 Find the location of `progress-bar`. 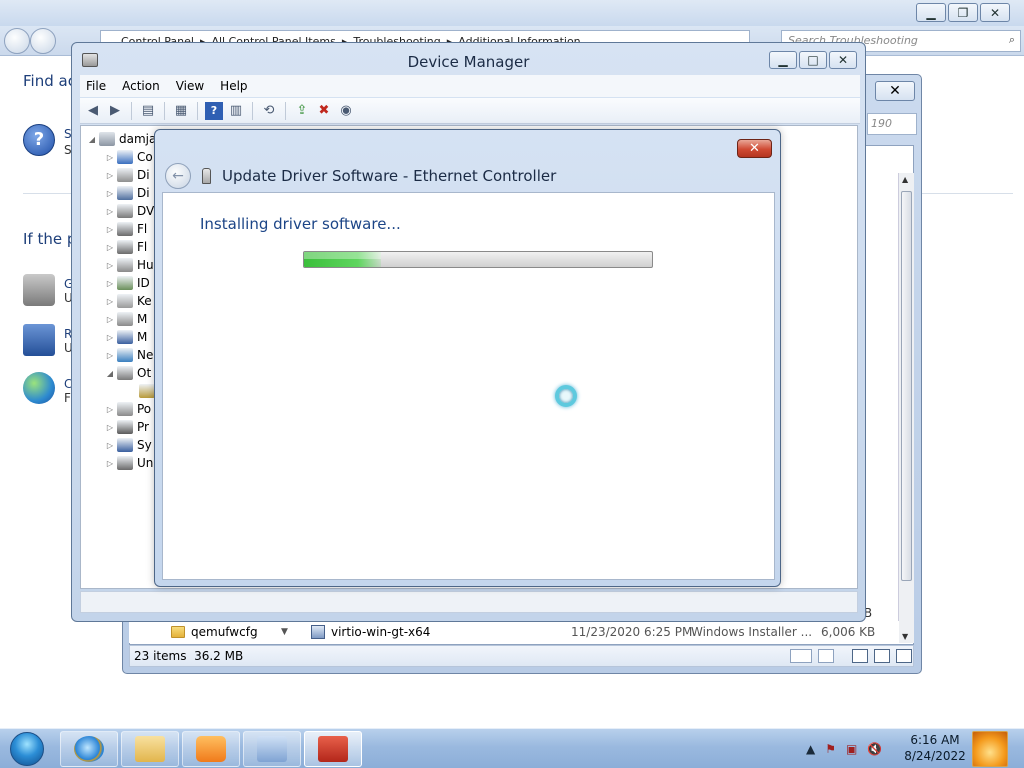

progress-bar is located at coordinates (478, 259).